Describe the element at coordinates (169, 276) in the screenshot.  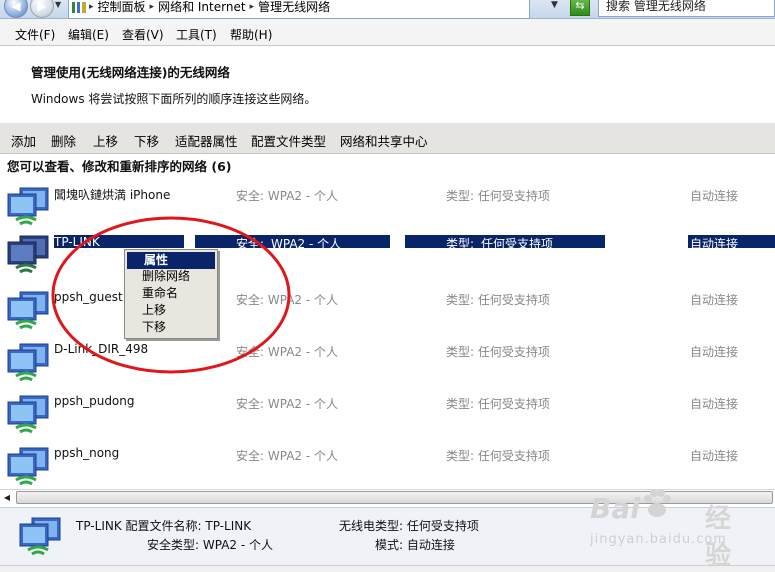
I see `context-delete-network: 删除网络` at that location.